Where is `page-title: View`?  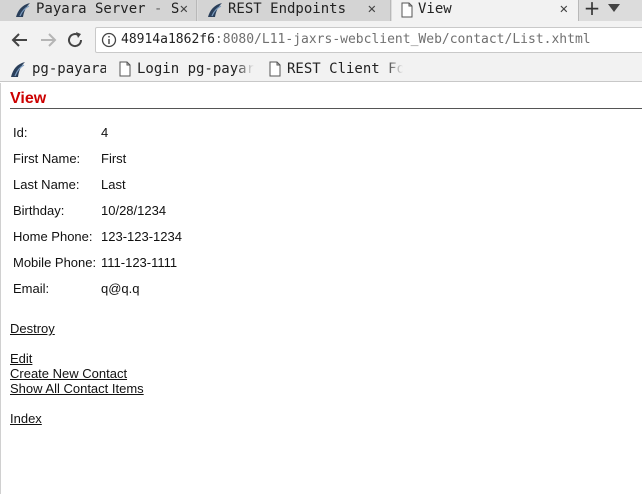
page-title: View is located at coordinates (28, 98).